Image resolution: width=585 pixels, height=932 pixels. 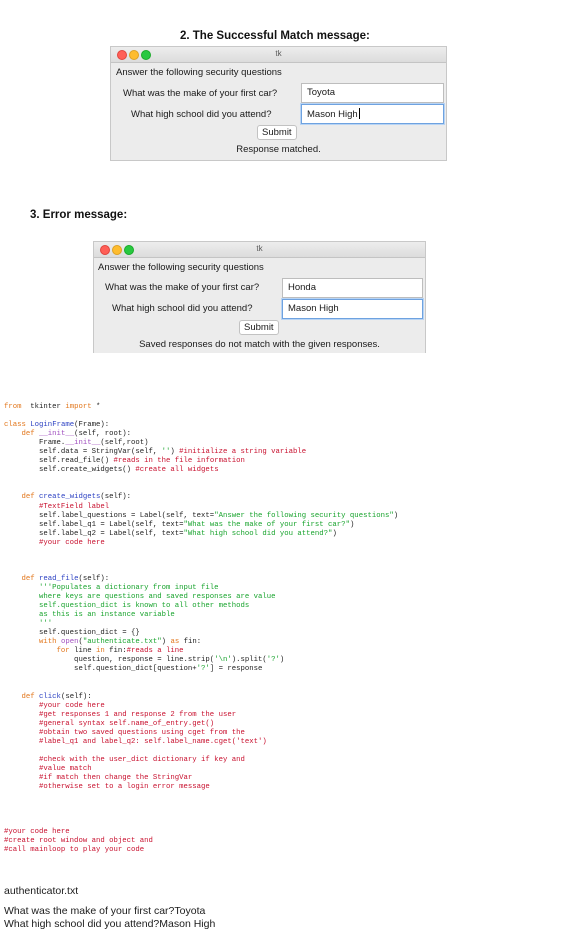 What do you see at coordinates (201, 850) in the screenshot?
I see `code-line: #call mainloop to play your code` at bounding box center [201, 850].